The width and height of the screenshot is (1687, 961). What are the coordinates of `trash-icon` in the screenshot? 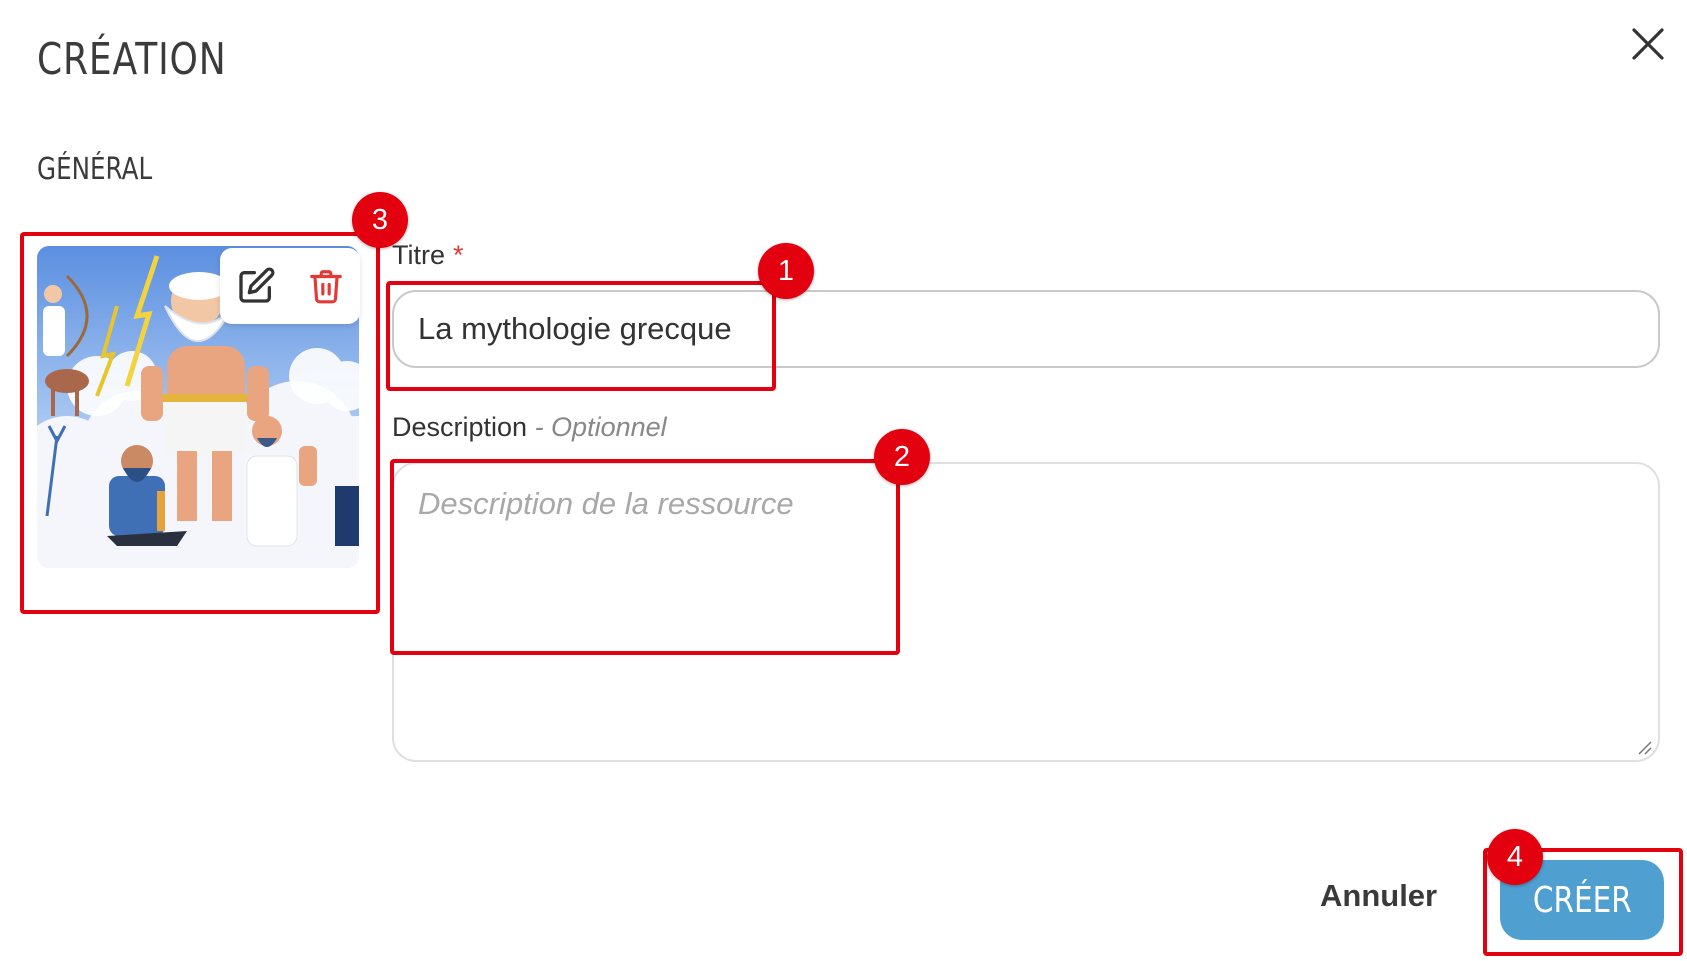 It's located at (326, 286).